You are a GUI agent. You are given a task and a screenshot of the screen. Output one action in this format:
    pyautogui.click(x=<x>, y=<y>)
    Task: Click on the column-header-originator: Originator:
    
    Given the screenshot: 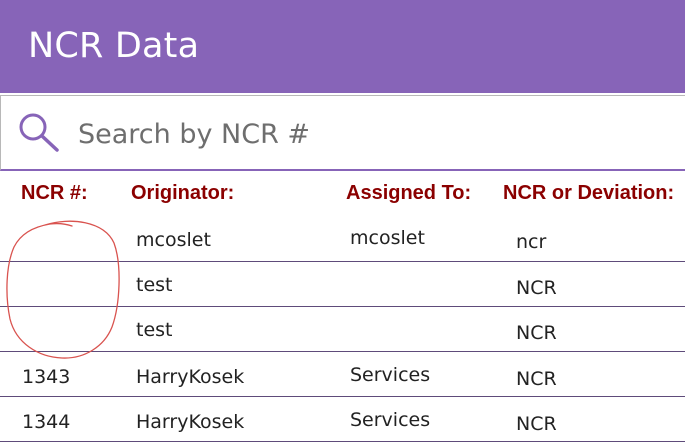 What is the action you would take?
    pyautogui.click(x=182, y=193)
    